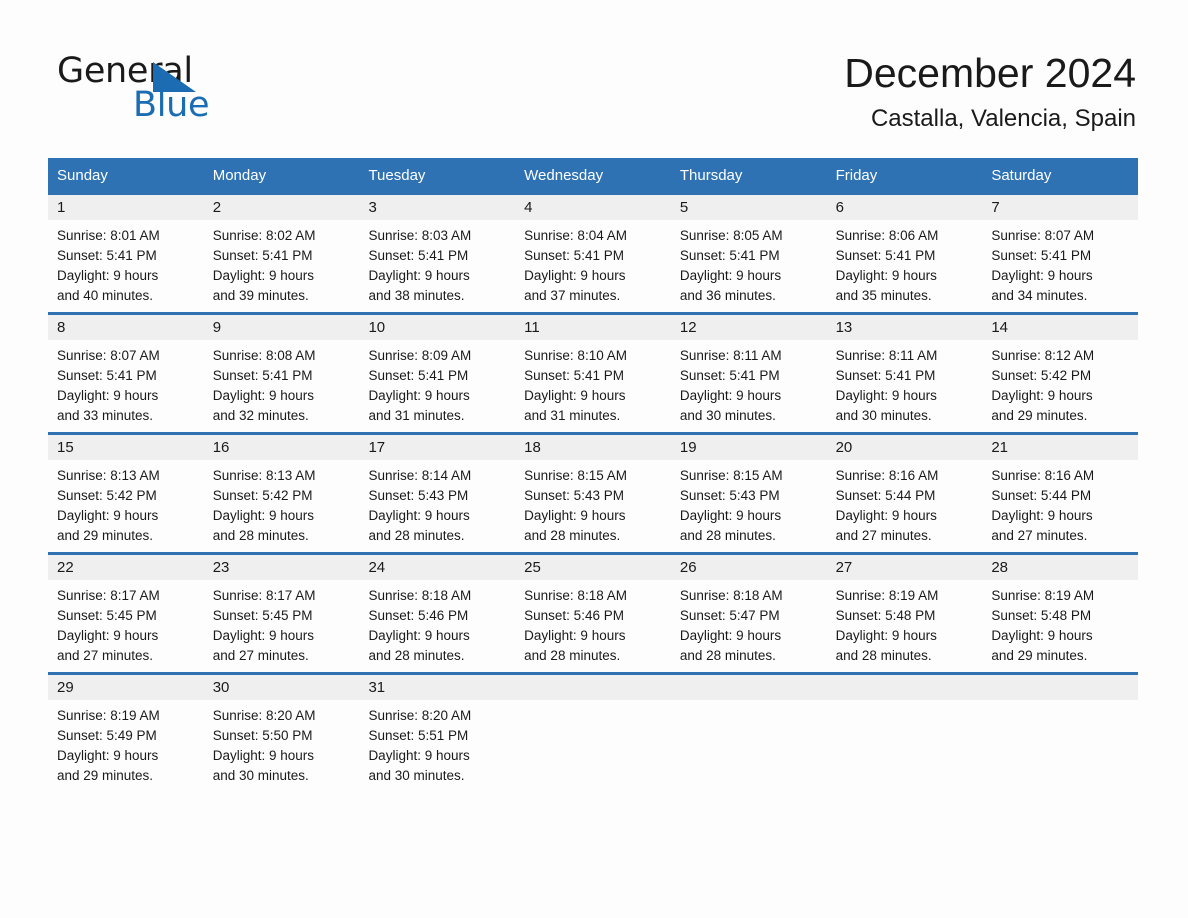 The image size is (1188, 918). Describe the element at coordinates (1039, 415) in the screenshot. I see `daylight-text-line2: and 29 minutes.` at that location.